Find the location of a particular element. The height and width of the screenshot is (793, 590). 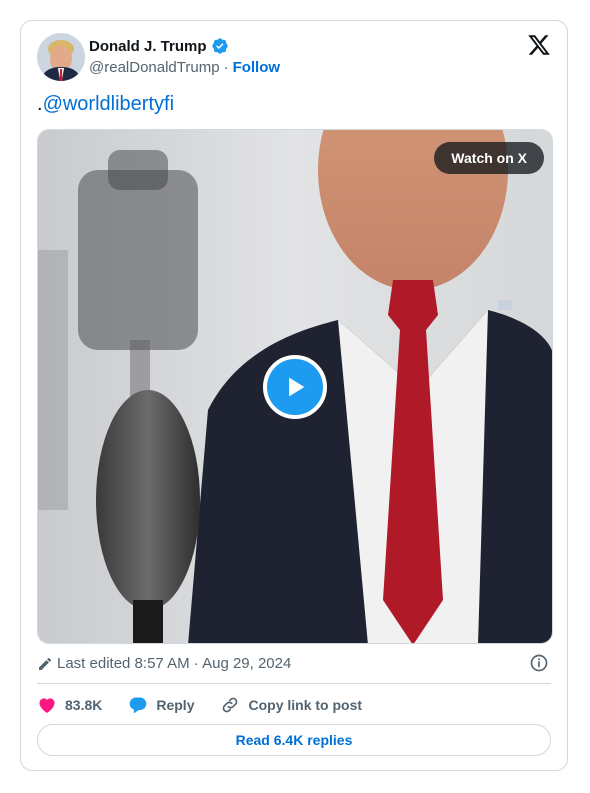

read-replies-button: Read 6.4K replies is located at coordinates (294, 740).